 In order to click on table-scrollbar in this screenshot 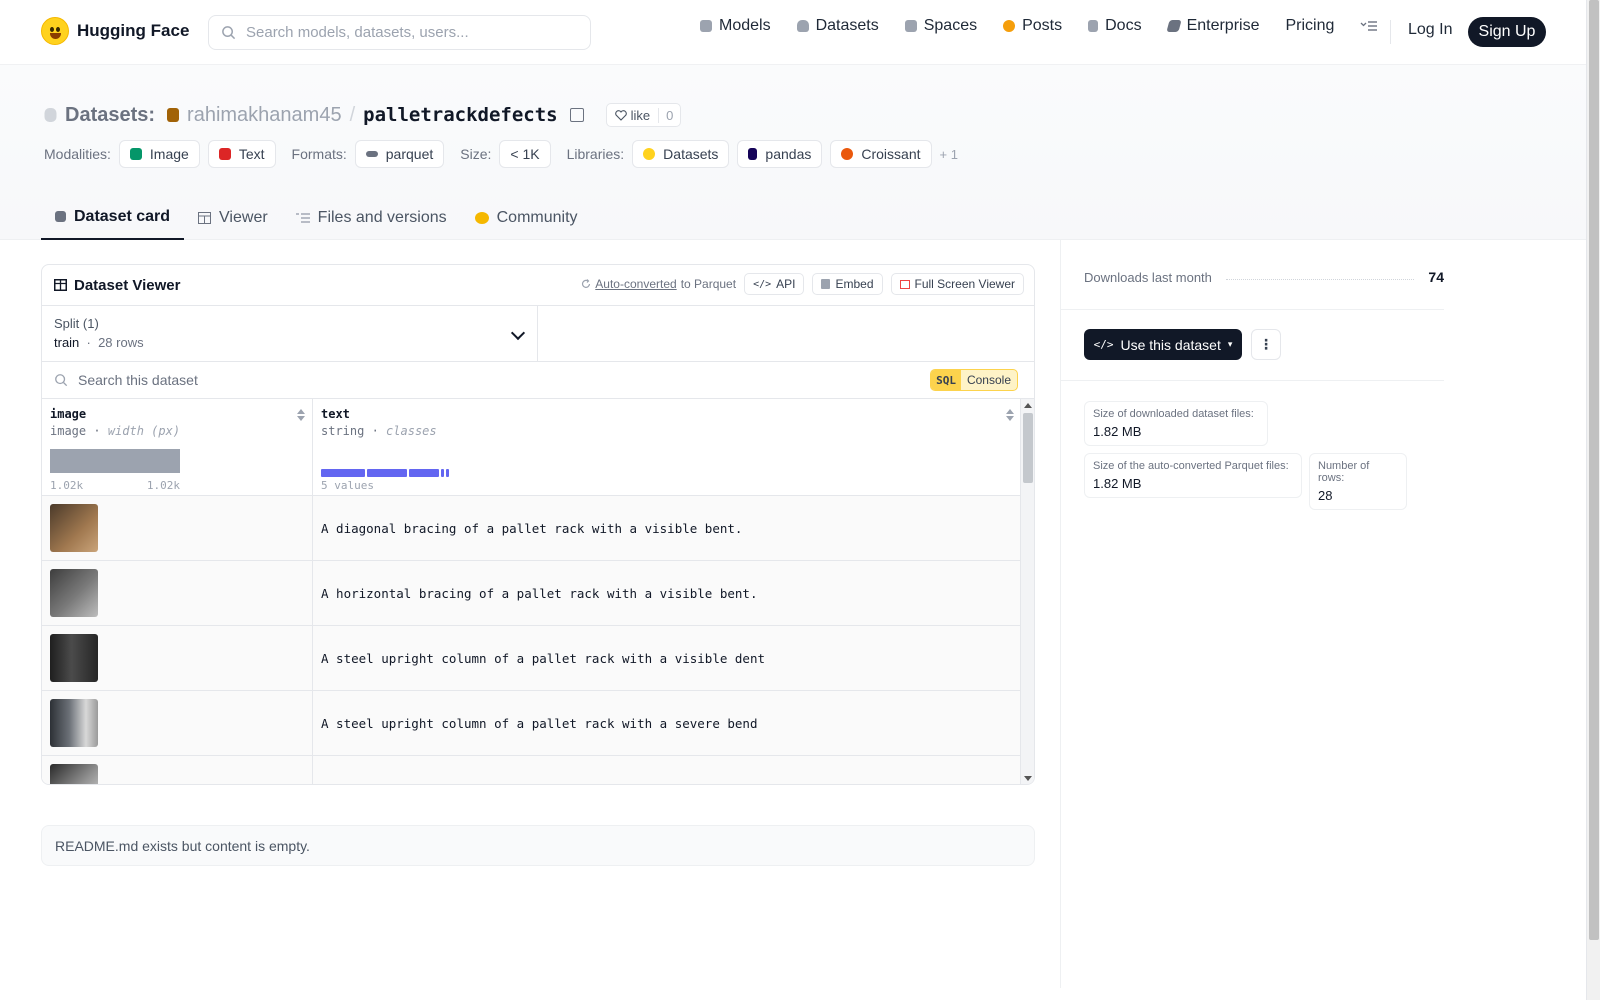, I will do `click(1027, 591)`.